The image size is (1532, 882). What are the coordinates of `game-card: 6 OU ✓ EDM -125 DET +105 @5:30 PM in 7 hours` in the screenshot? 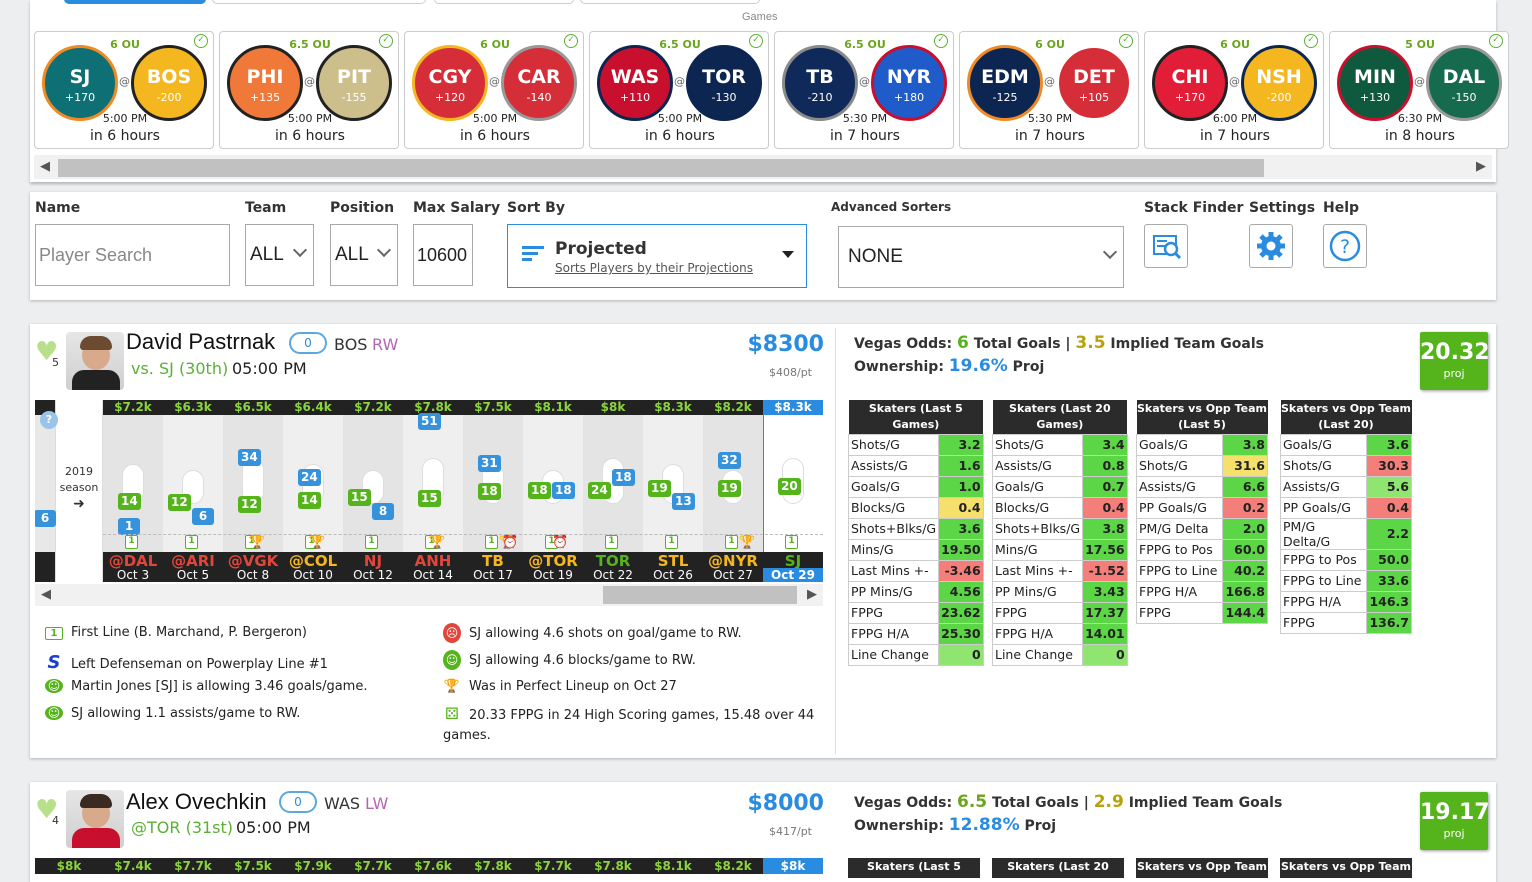 It's located at (1049, 90).